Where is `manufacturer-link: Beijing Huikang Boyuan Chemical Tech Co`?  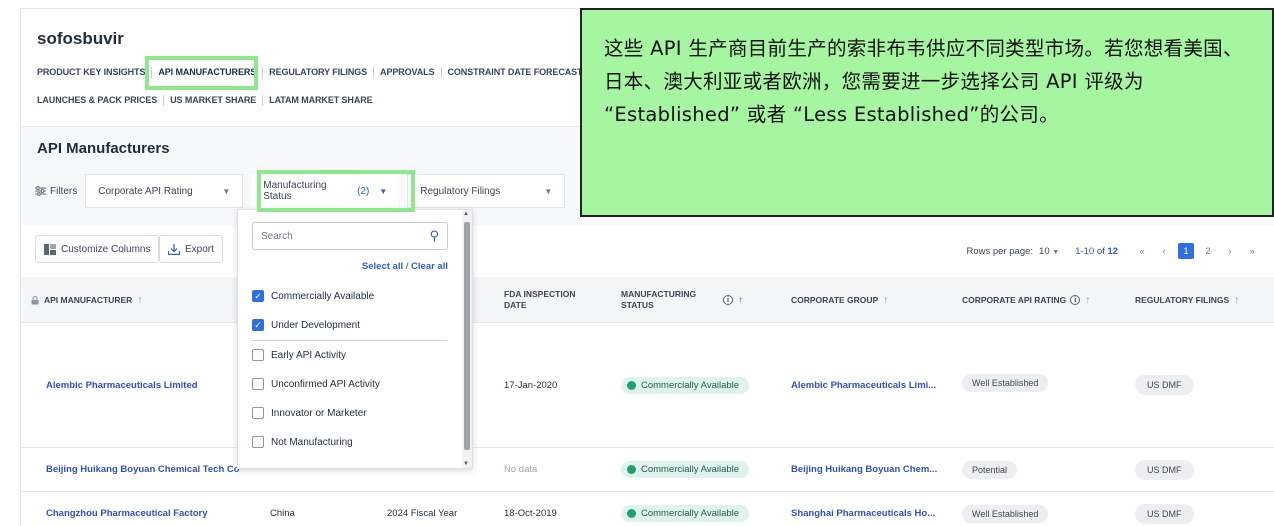 manufacturer-link: Beijing Huikang Boyuan Chemical Tech Co is located at coordinates (143, 469).